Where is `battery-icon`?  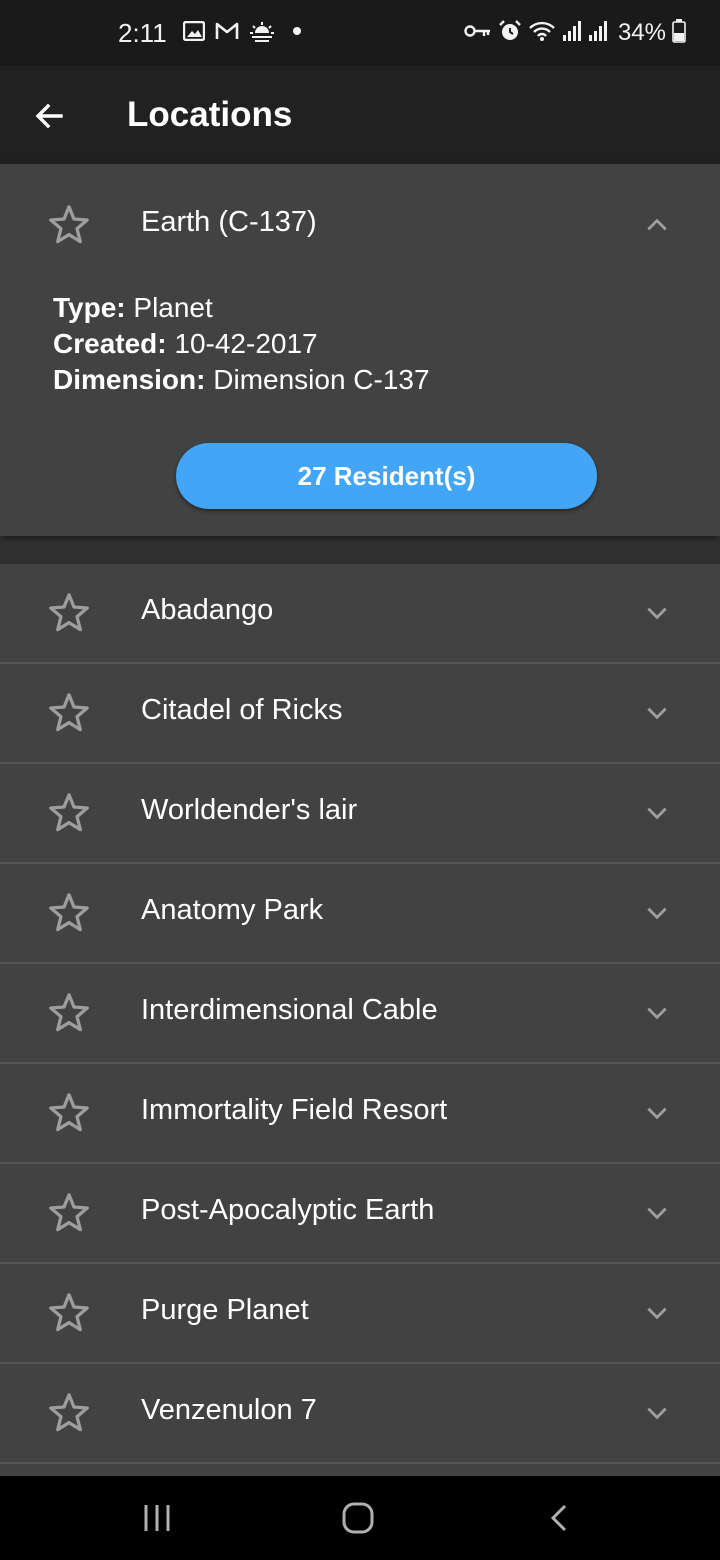
battery-icon is located at coordinates (679, 33).